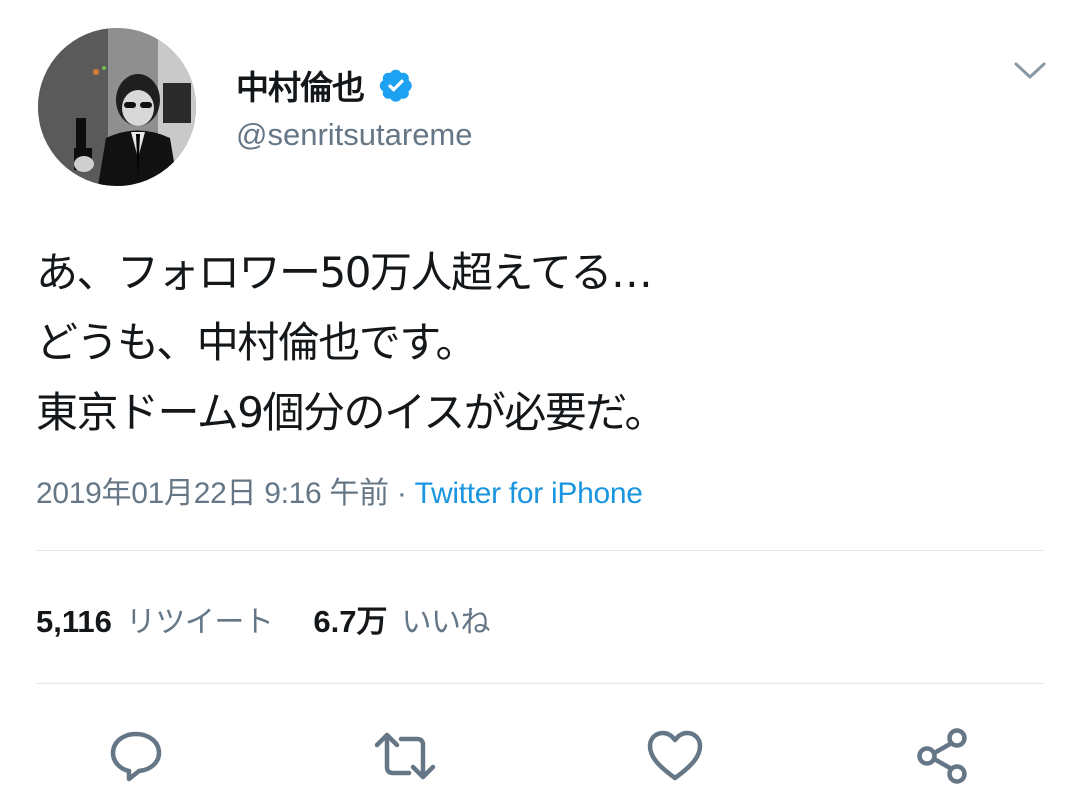 The height and width of the screenshot is (807, 1076). What do you see at coordinates (351, 412) in the screenshot?
I see `tweet-line: 東京ドーム9個分のイスが必要だ。` at bounding box center [351, 412].